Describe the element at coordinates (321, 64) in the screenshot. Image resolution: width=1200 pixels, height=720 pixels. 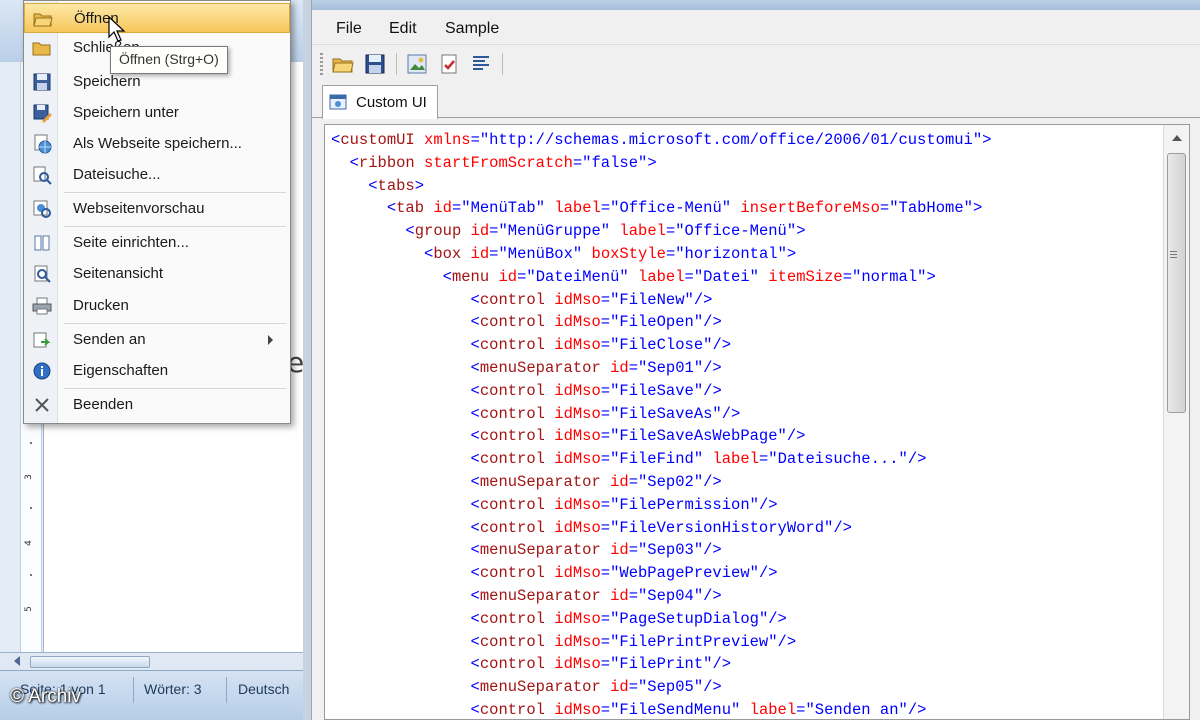
I see `toolbar-grip` at that location.